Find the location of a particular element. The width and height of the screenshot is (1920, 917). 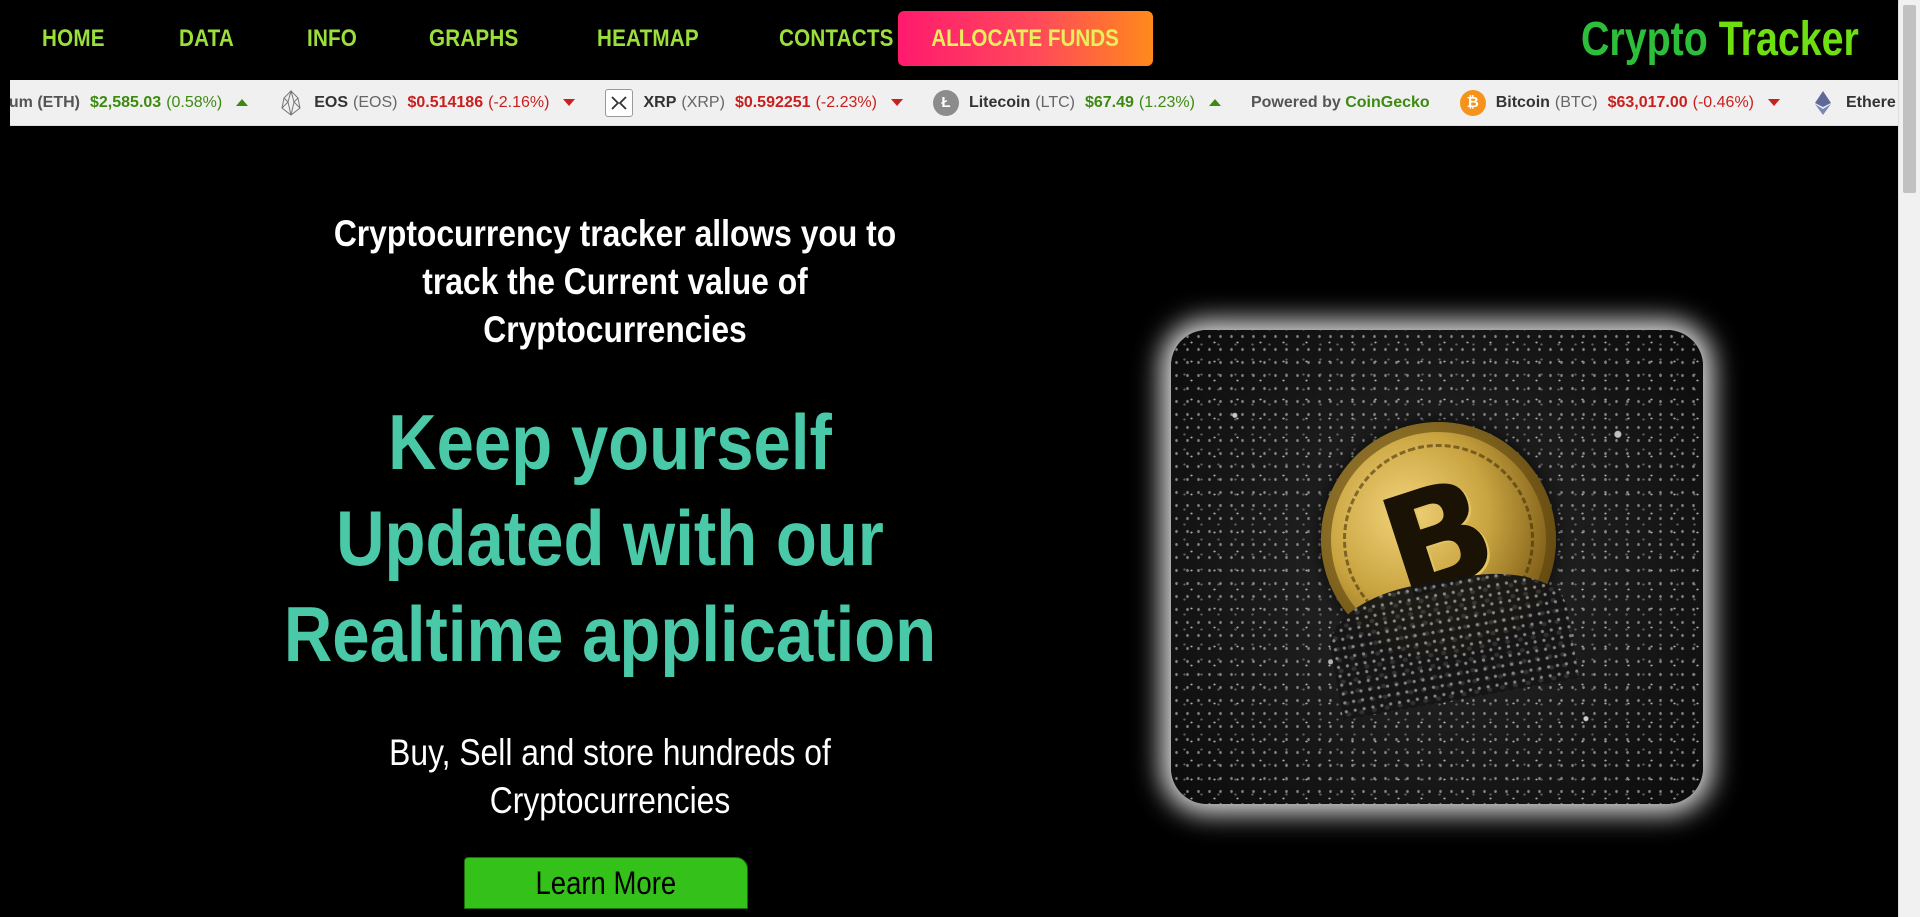

xrp-icon is located at coordinates (619, 102).